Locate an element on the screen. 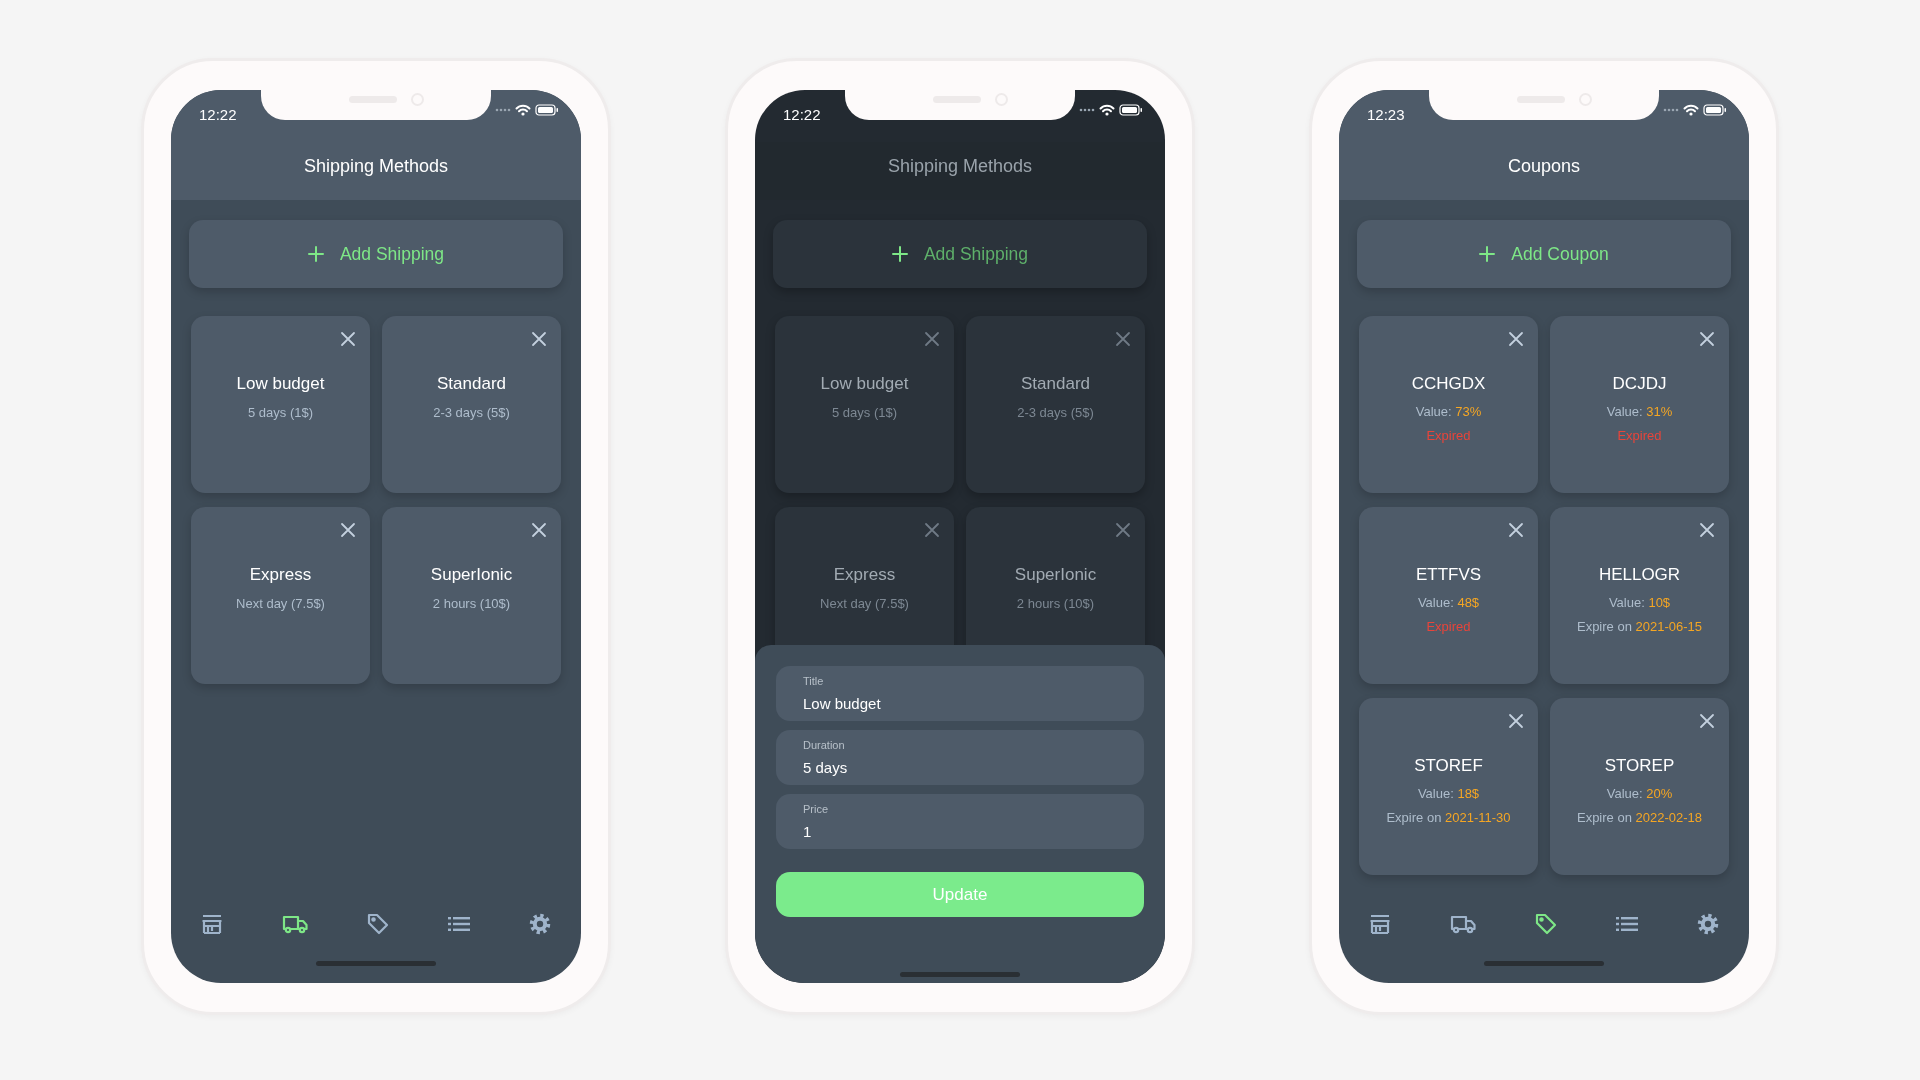 The width and height of the screenshot is (1920, 1080). shipping-card: SuperIonic 2 hours (10$) is located at coordinates (471, 595).